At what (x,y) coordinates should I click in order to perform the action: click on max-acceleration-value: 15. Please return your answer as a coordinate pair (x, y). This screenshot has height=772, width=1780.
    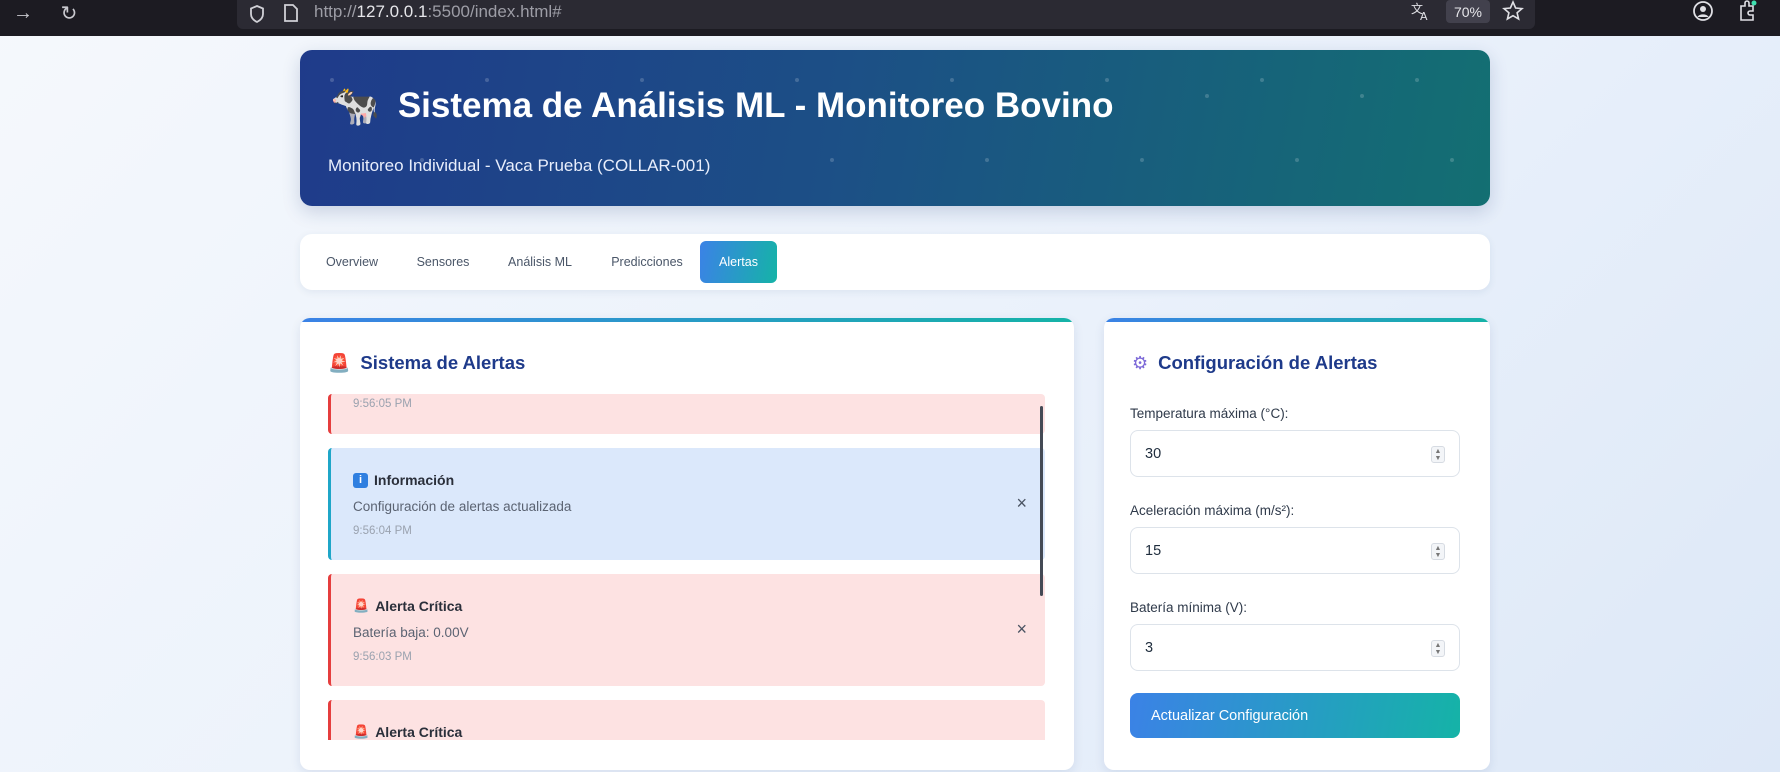
    Looking at the image, I should click on (1153, 550).